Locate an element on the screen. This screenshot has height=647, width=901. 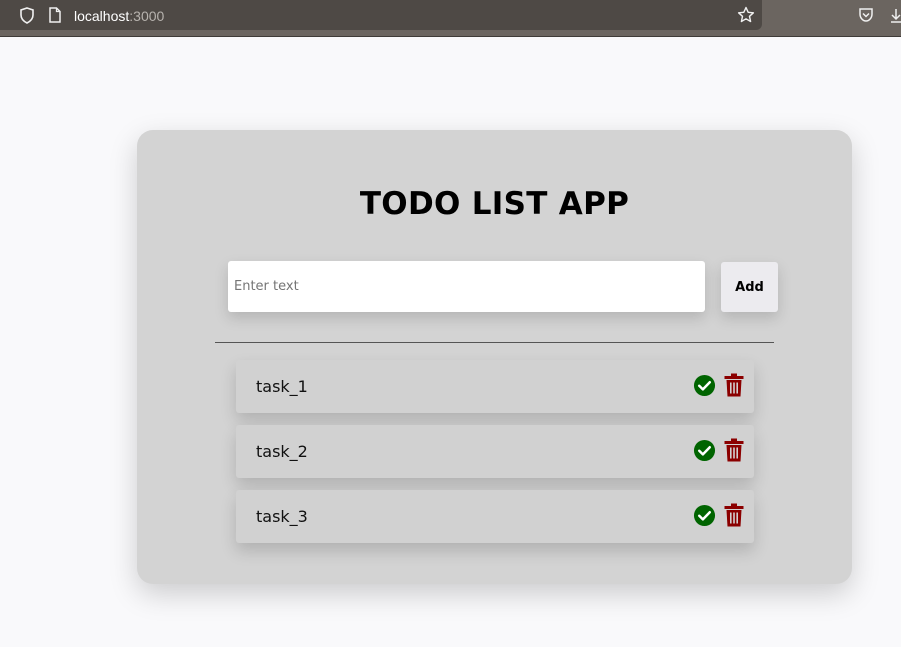
page-title: TODO LIST APP is located at coordinates (494, 204).